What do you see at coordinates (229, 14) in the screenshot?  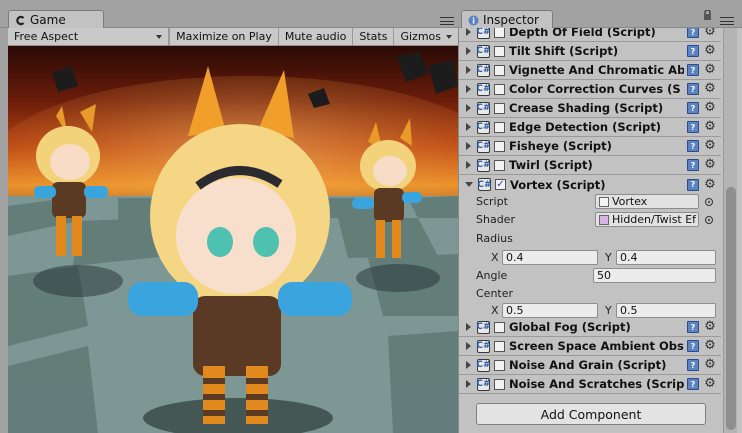 I see `game-tabbar: Game` at bounding box center [229, 14].